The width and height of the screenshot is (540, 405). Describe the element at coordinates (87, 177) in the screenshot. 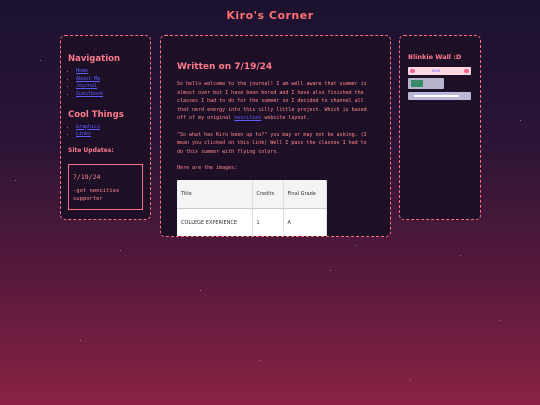

I see `update-date: 7/19/24` at that location.